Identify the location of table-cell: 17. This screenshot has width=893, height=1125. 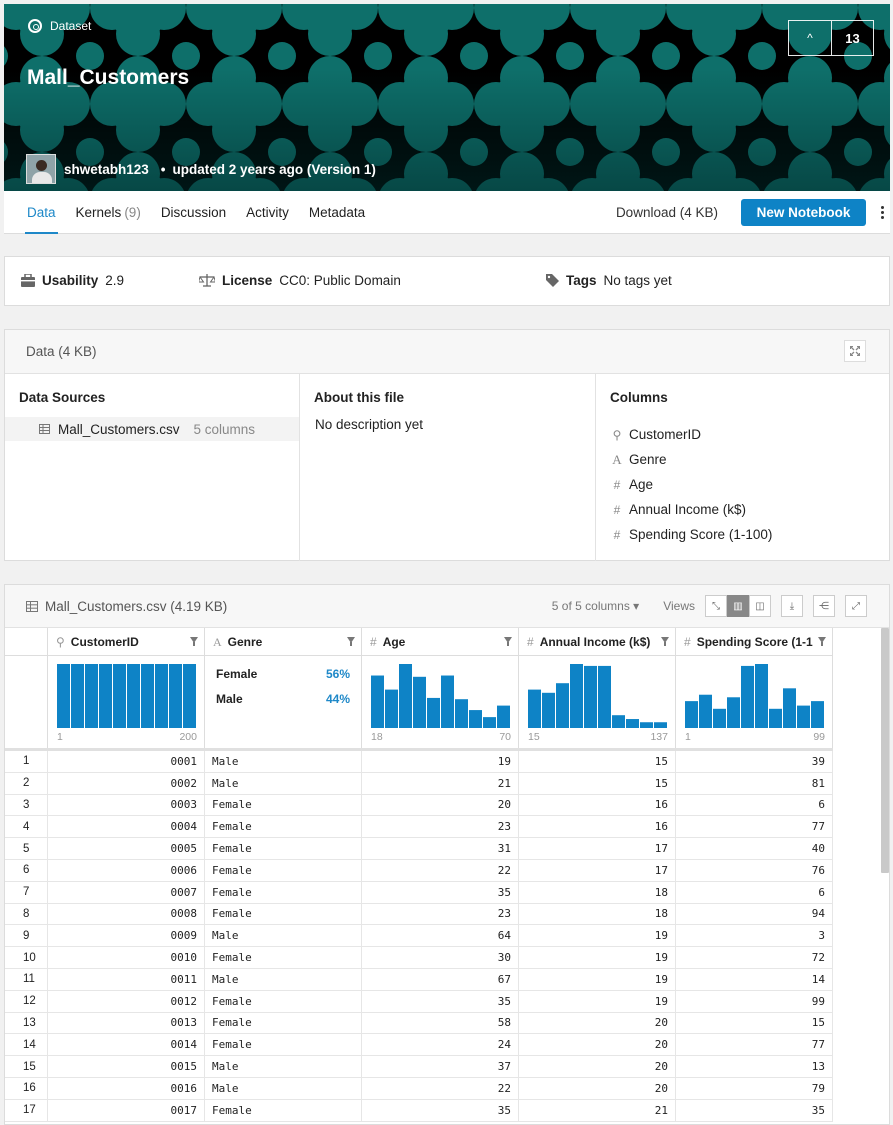
(597, 848).